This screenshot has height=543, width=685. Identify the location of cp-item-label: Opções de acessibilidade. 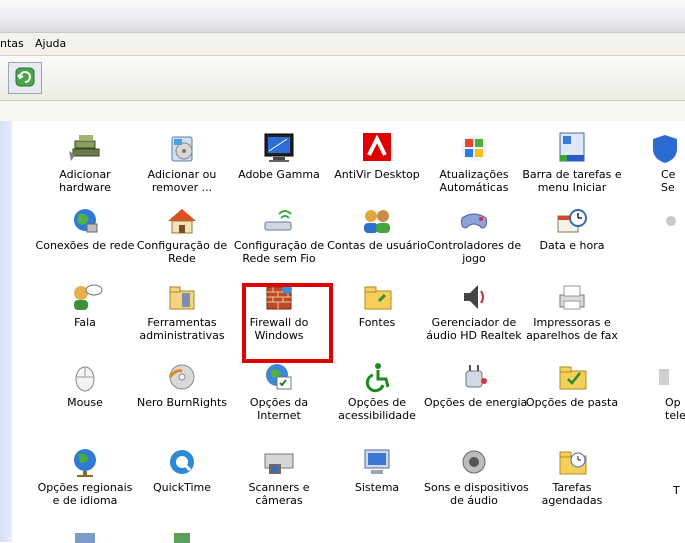
(377, 409).